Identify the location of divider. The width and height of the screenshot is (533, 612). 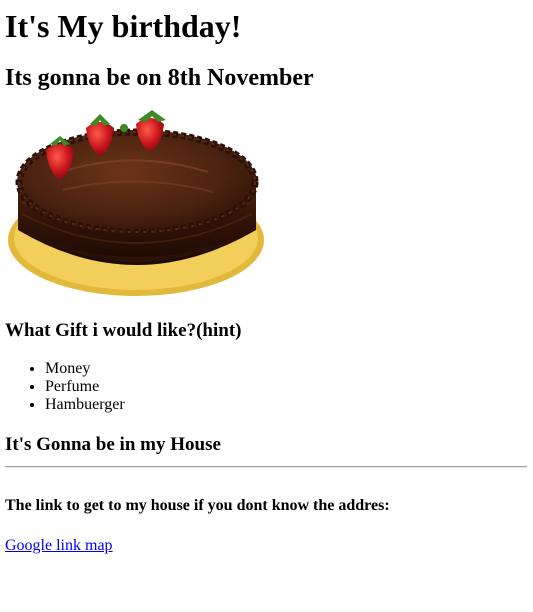
(266, 467).